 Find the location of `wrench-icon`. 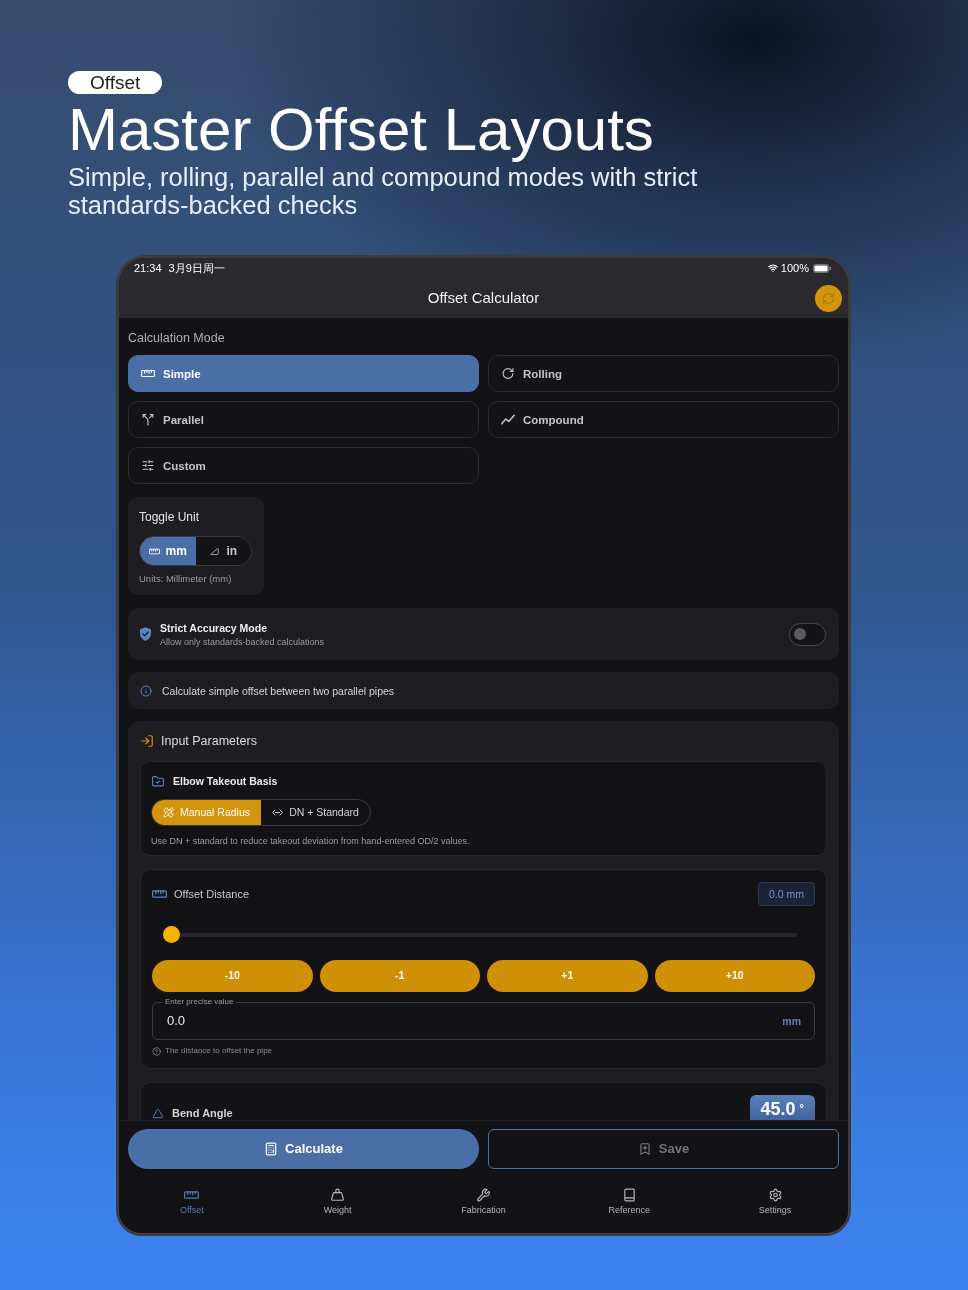

wrench-icon is located at coordinates (483, 1195).